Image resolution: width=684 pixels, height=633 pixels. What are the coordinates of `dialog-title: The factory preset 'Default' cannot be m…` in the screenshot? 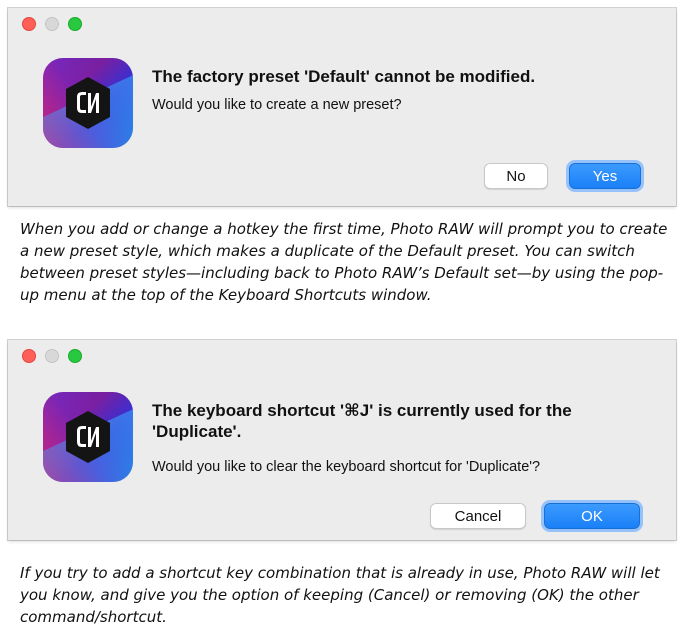 It's located at (344, 76).